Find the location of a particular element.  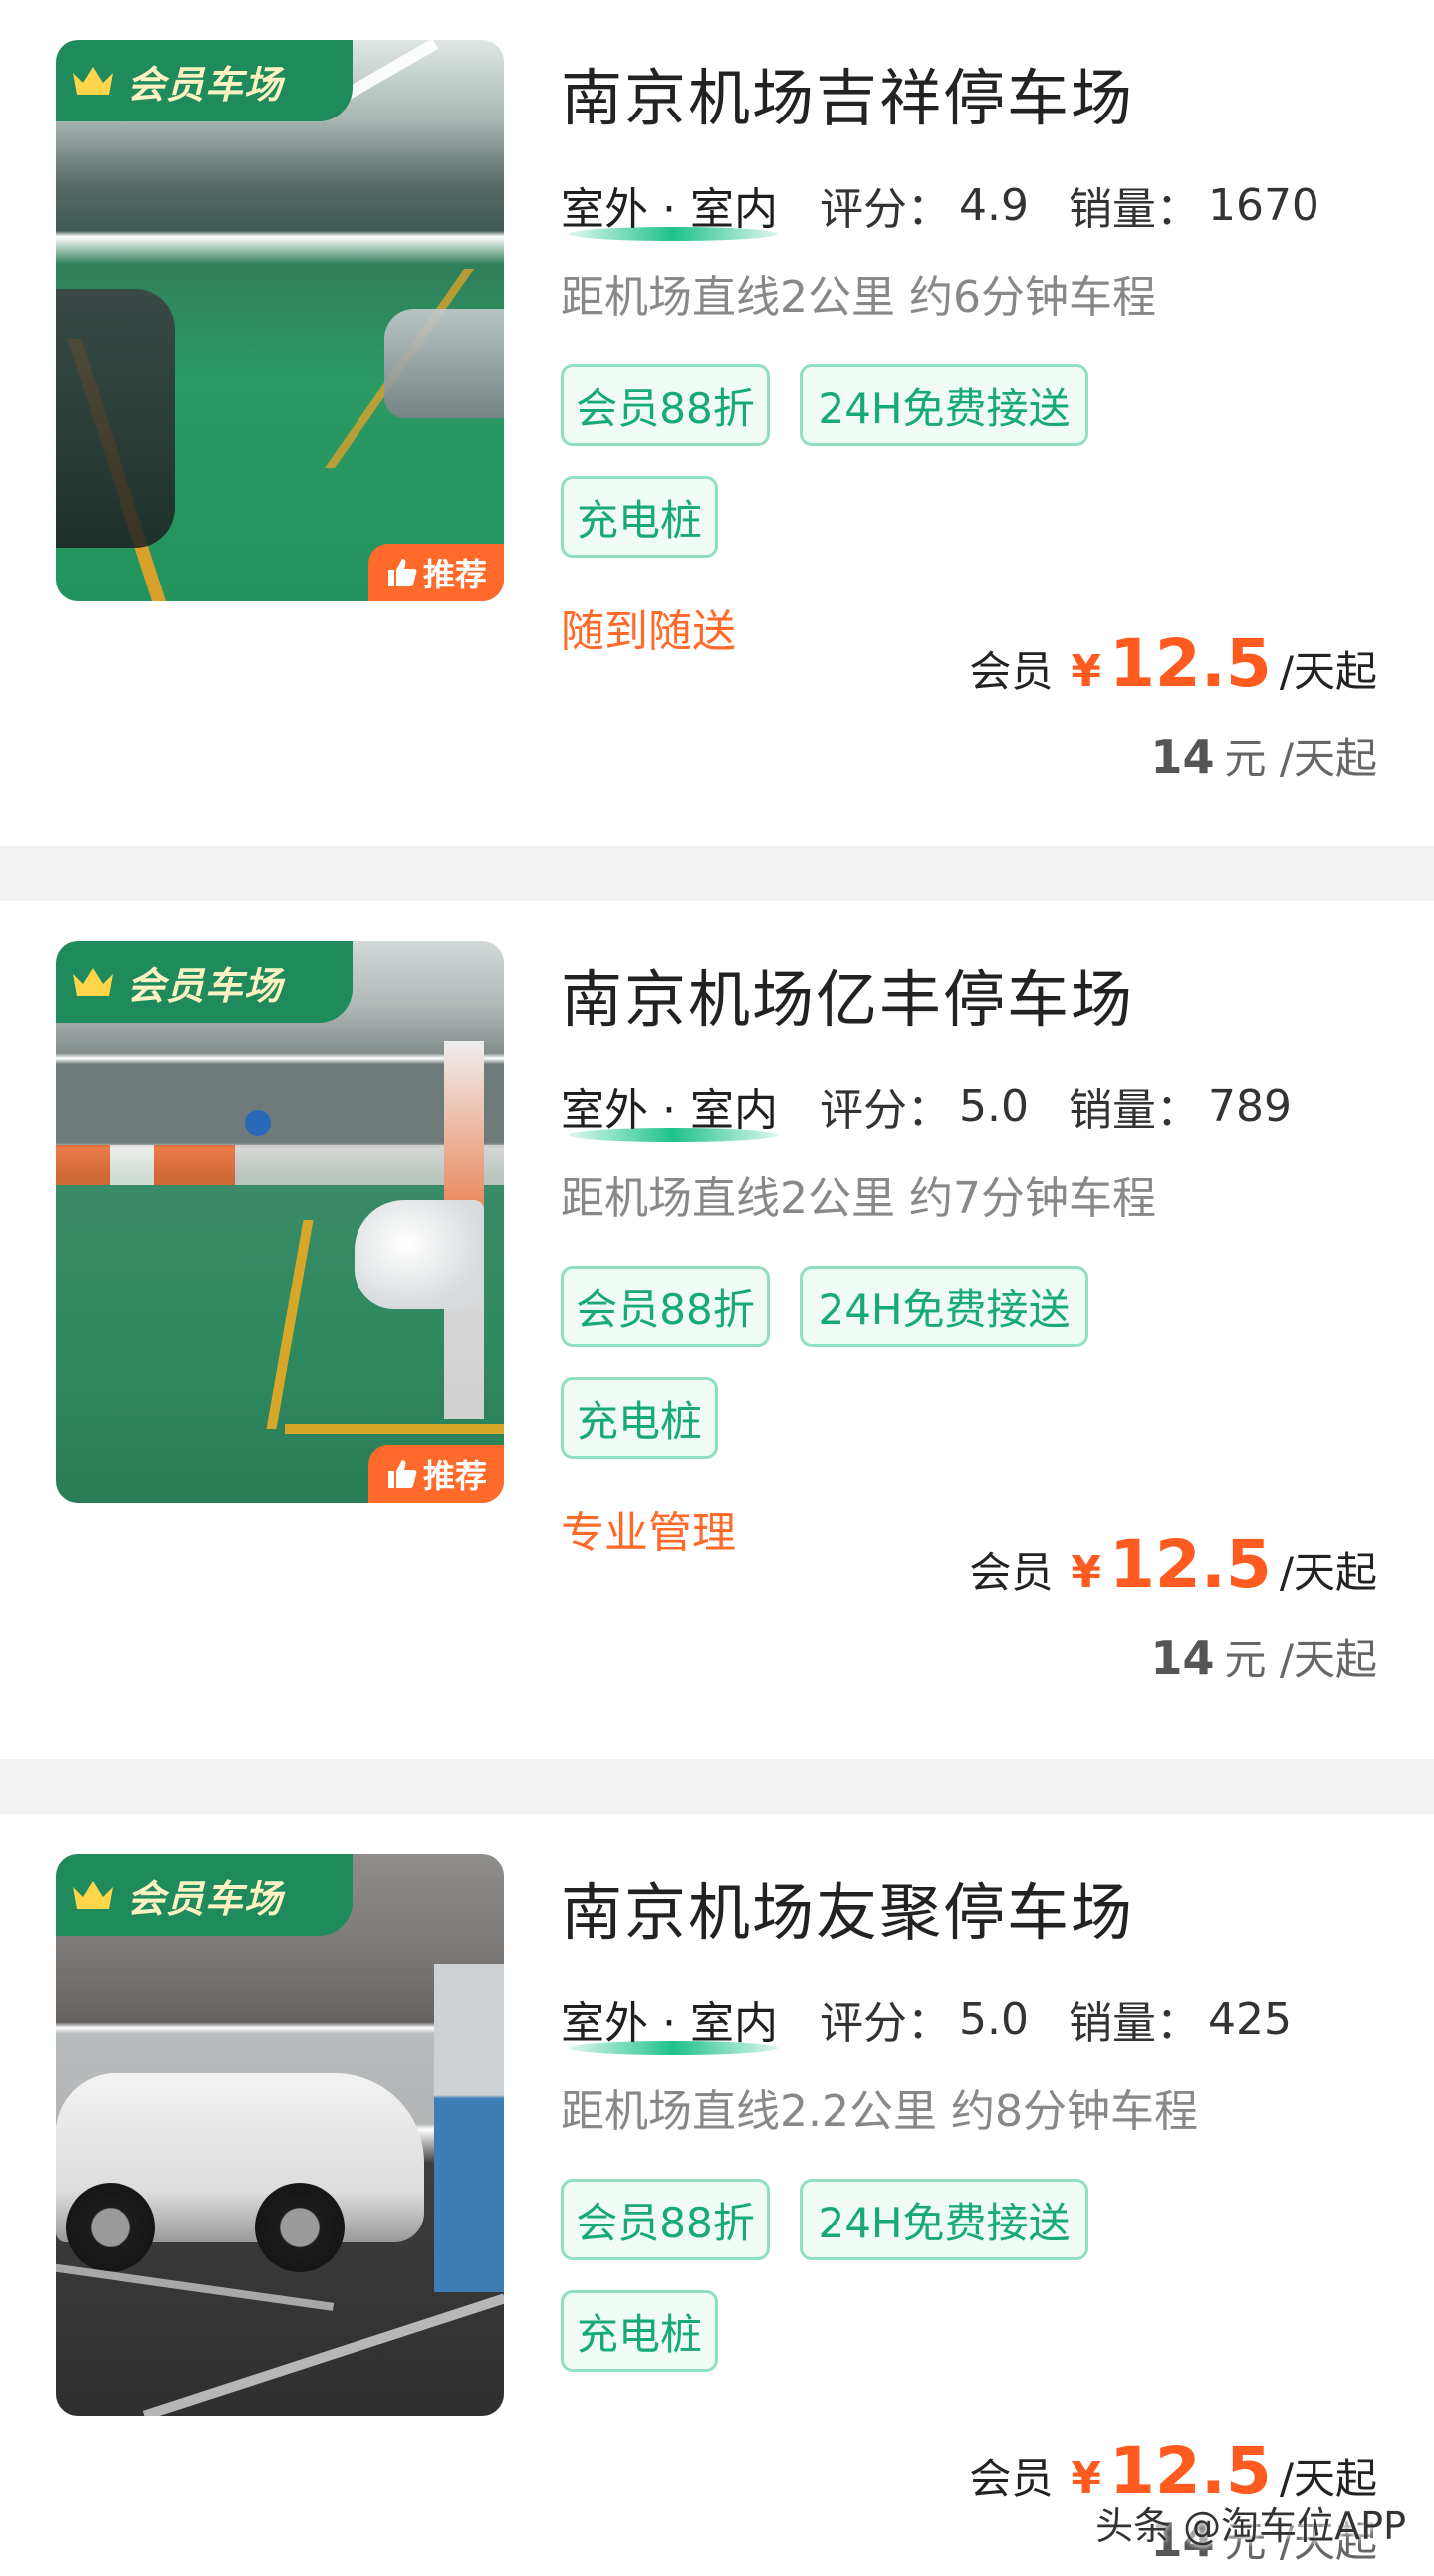

sales-value: 425 is located at coordinates (1249, 2019).